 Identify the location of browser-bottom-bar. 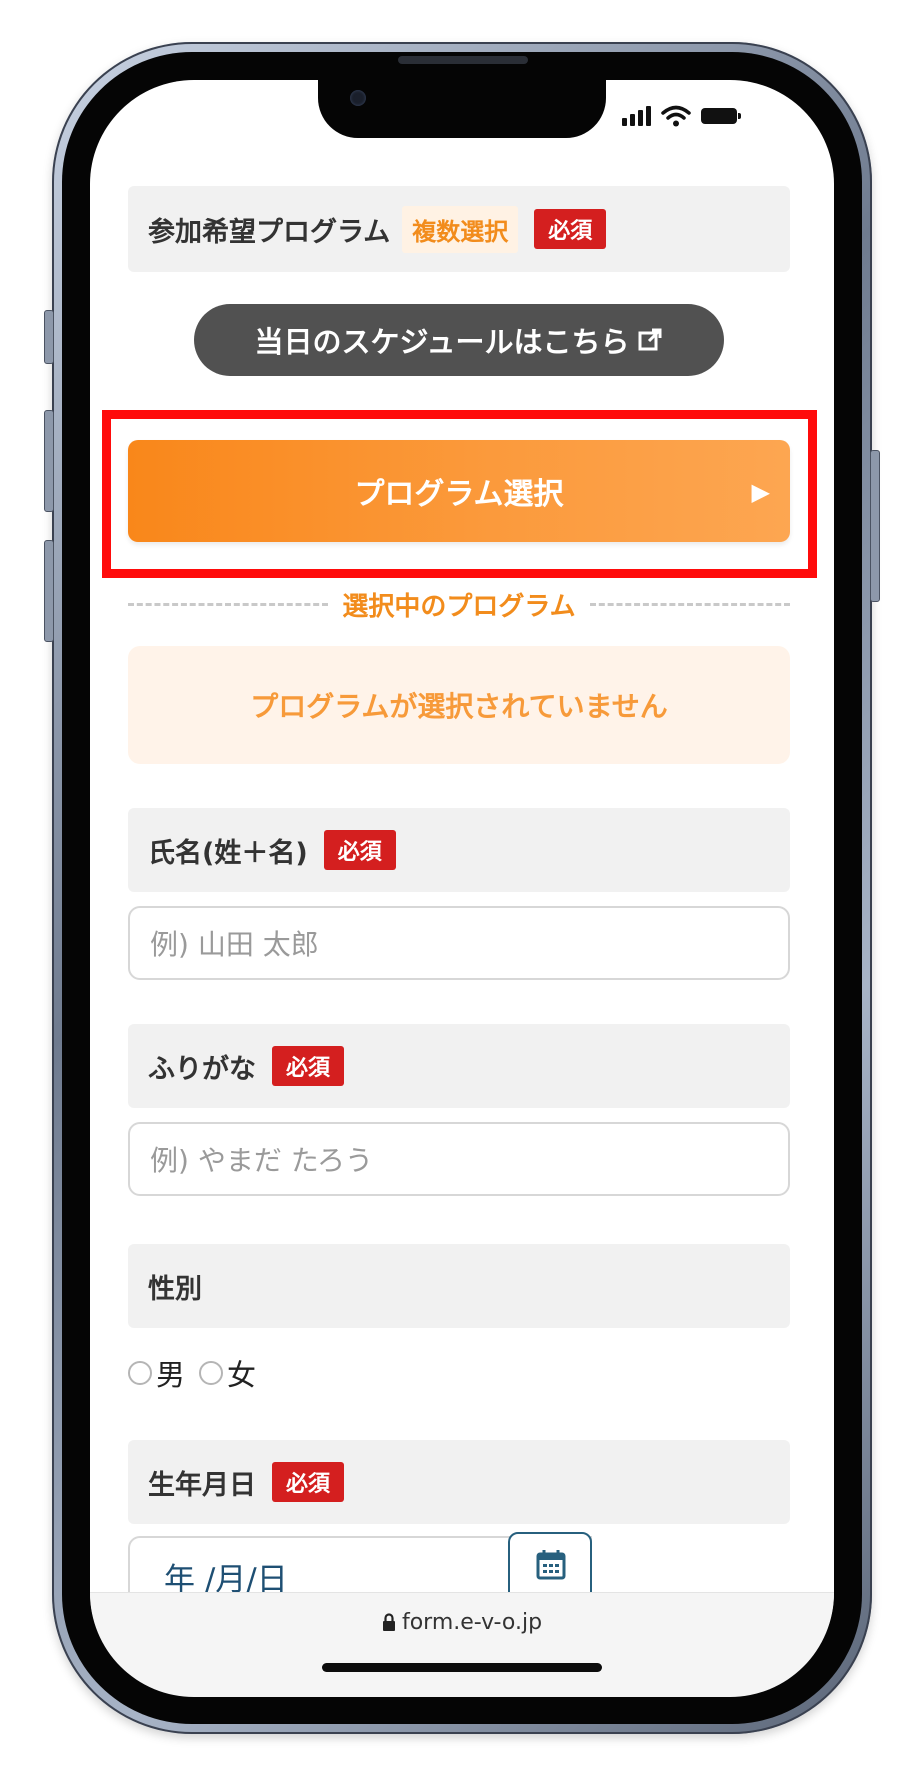
(462, 1644).